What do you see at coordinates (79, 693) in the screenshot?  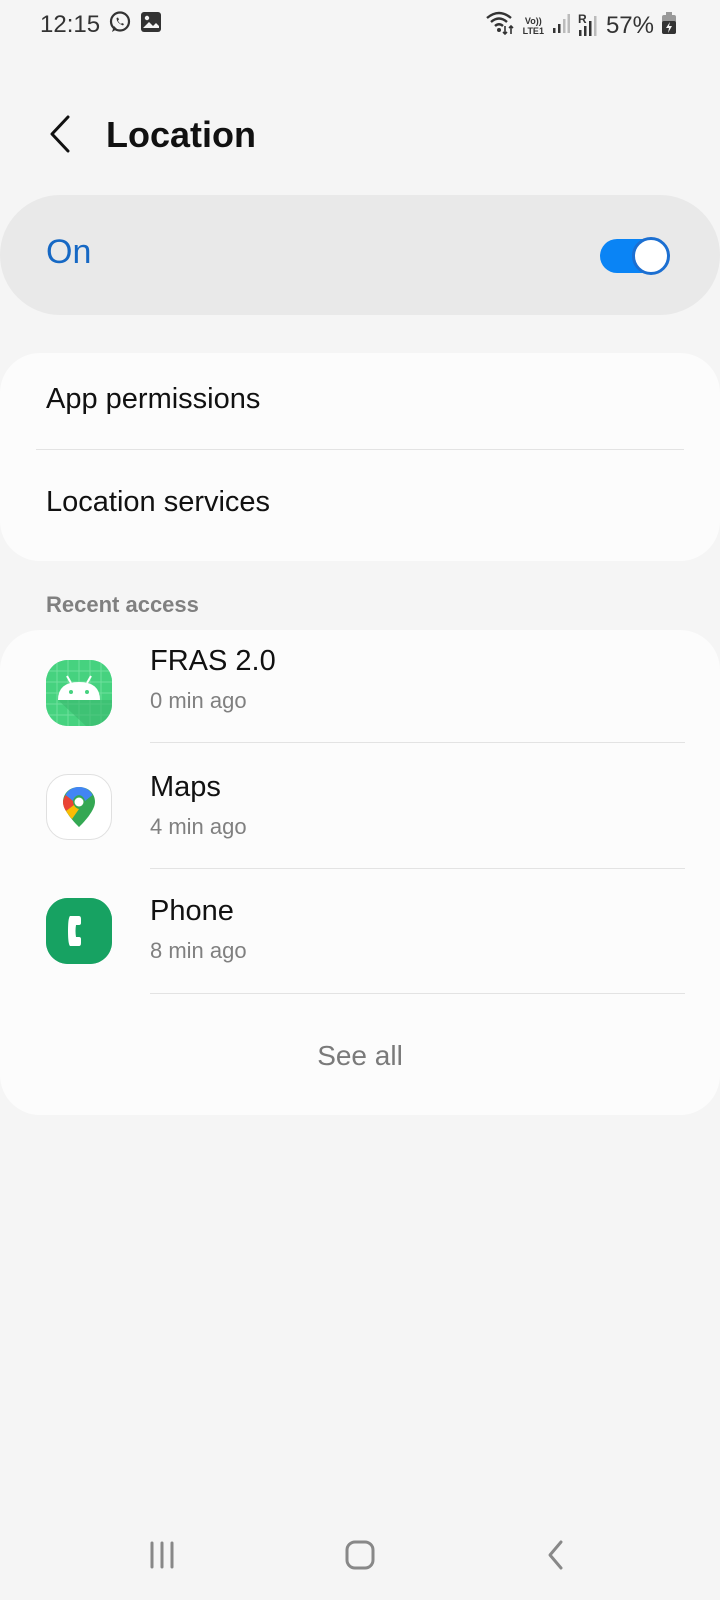 I see `android-app-icon` at bounding box center [79, 693].